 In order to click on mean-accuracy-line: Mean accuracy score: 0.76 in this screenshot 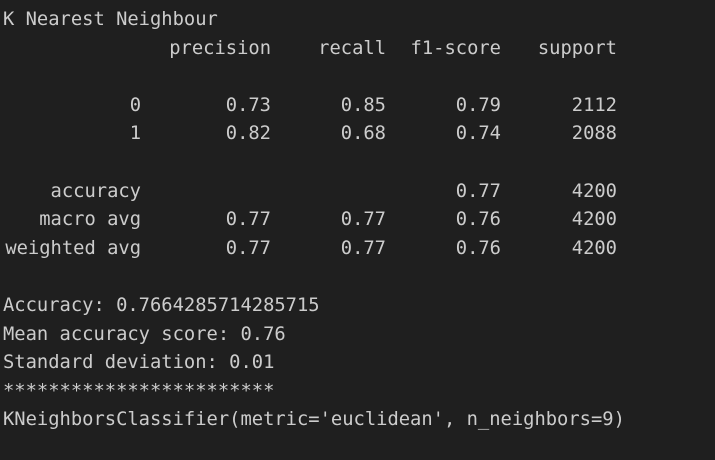, I will do `click(144, 334)`.